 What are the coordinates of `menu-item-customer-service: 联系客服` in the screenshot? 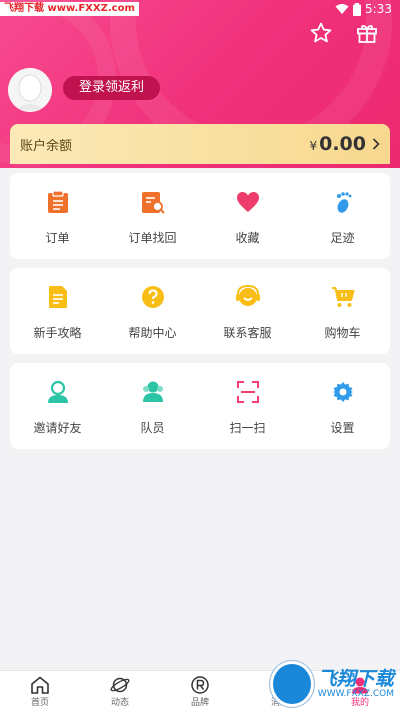 It's located at (247, 311).